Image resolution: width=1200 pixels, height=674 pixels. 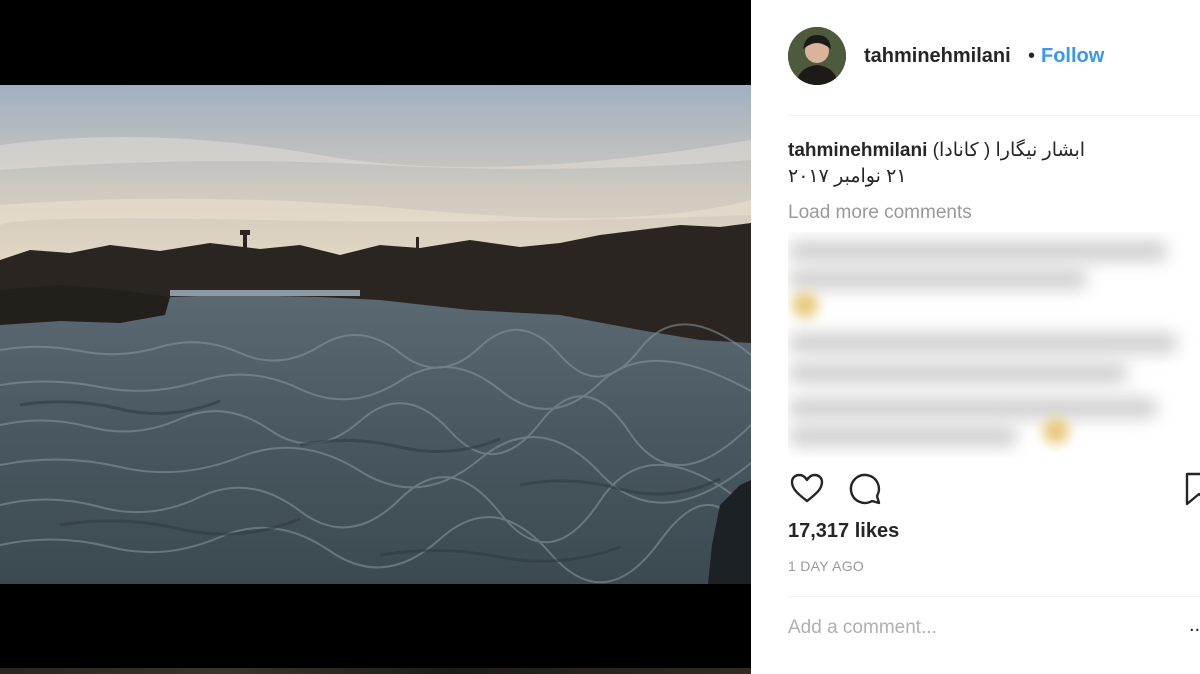 What do you see at coordinates (937, 56) in the screenshot?
I see `username-link: tahminehmilani` at bounding box center [937, 56].